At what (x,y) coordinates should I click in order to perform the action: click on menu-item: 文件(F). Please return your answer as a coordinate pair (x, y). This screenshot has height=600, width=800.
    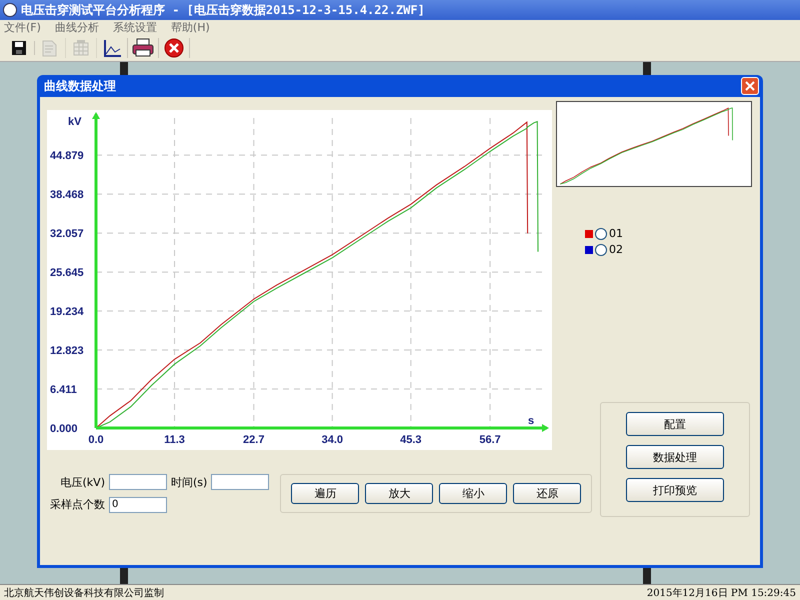
    Looking at the image, I should click on (22, 27).